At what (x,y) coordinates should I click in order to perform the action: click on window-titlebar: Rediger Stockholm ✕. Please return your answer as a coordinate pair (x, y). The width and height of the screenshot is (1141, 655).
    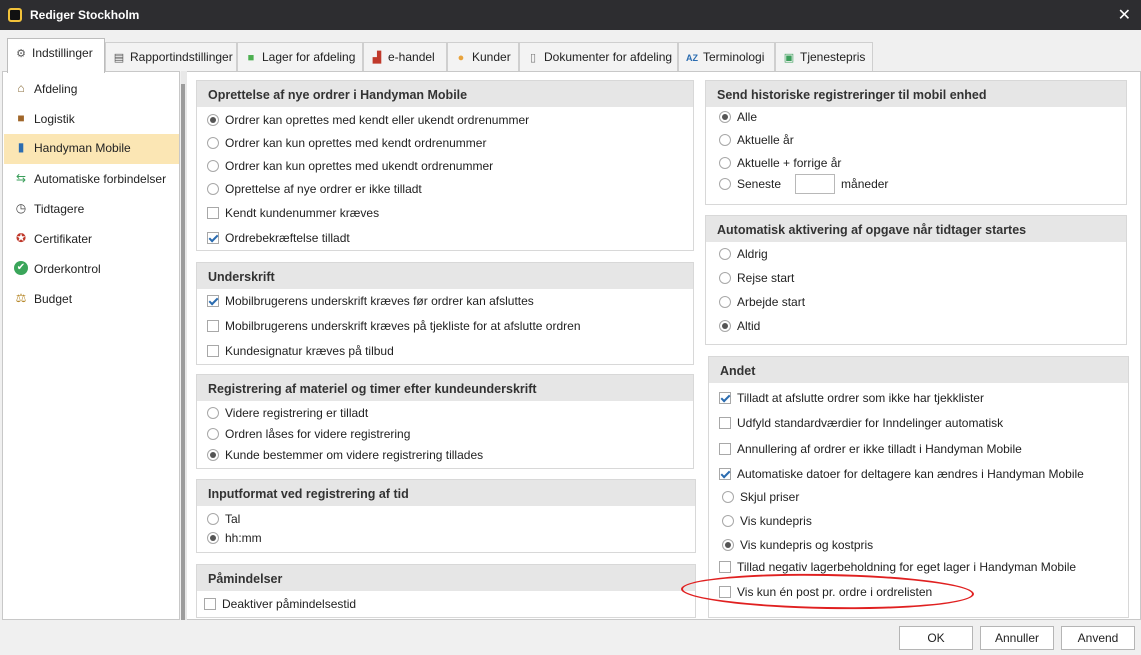
    Looking at the image, I should click on (570, 15).